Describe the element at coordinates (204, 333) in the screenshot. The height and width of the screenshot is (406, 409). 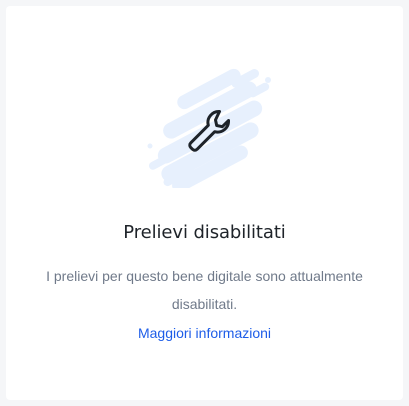
I see `more-info-link: Maggiori informazioni` at that location.